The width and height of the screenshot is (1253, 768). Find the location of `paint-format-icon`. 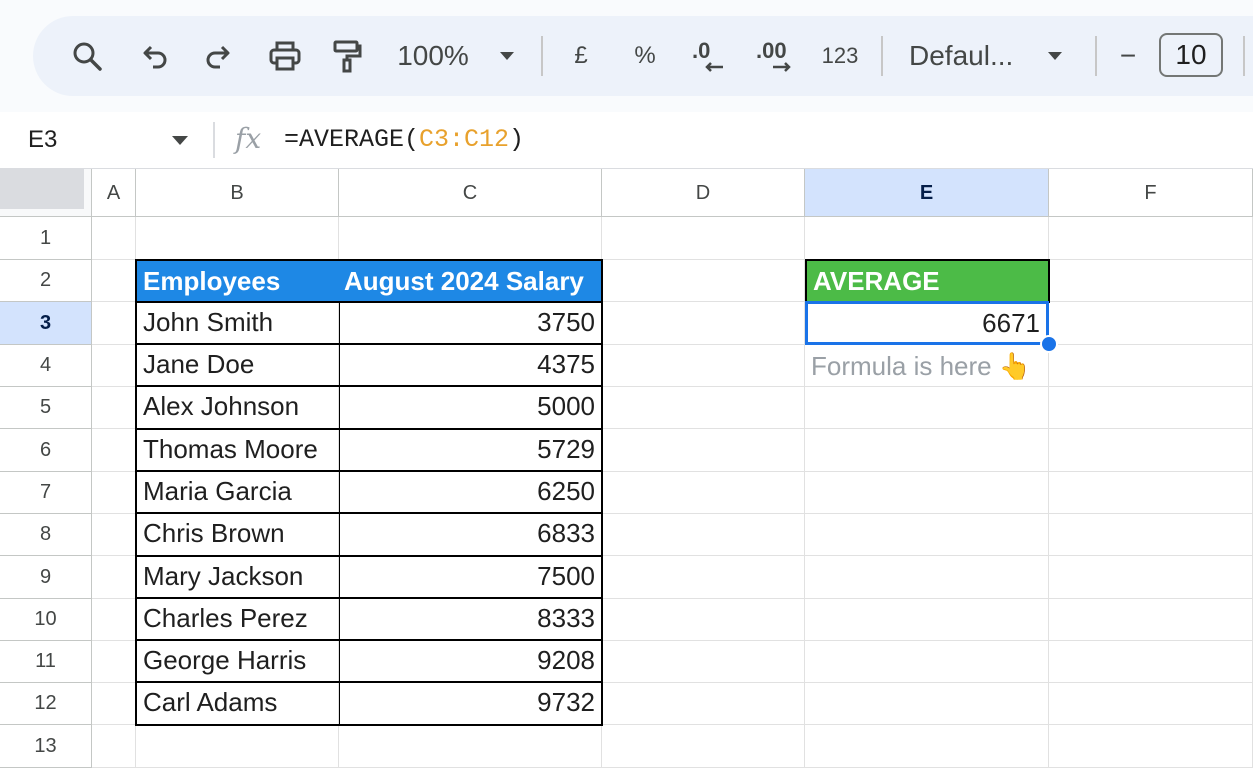

paint-format-icon is located at coordinates (347, 56).